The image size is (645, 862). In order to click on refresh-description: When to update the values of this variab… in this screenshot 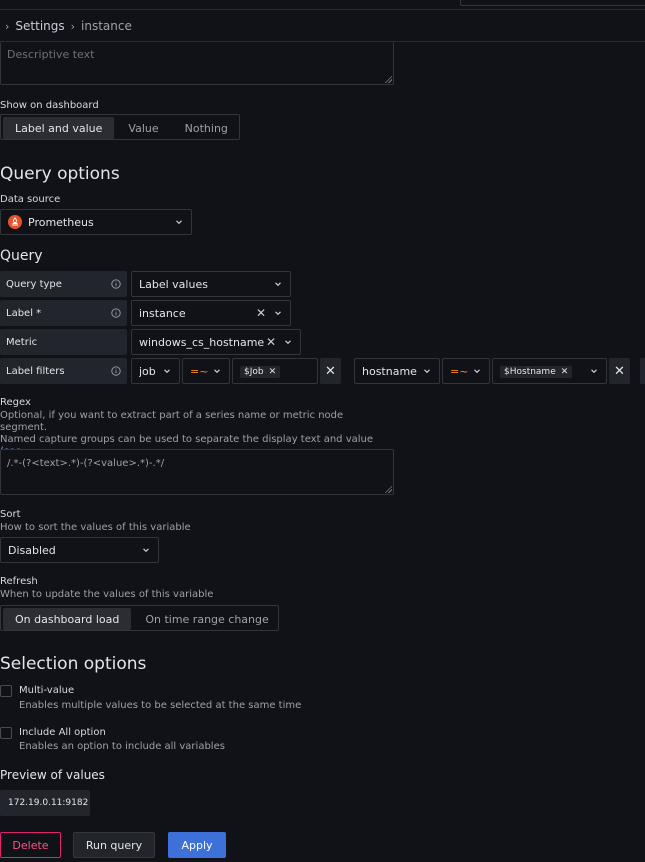, I will do `click(107, 594)`.